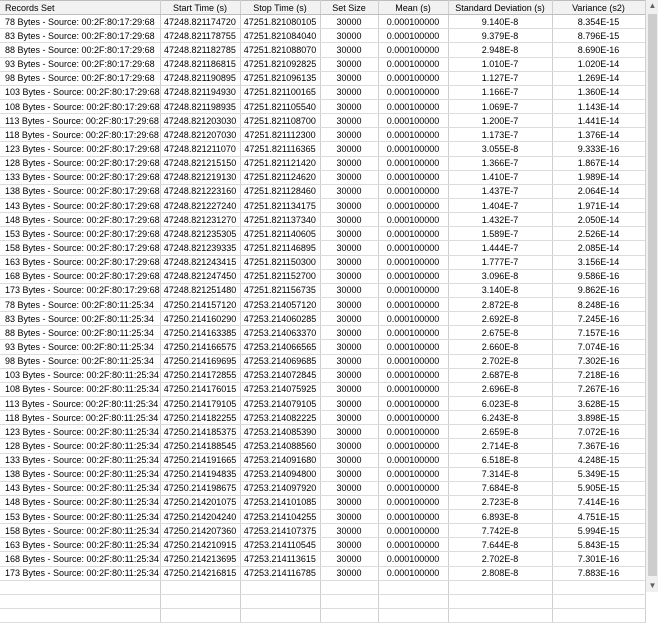  Describe the element at coordinates (500, 8) in the screenshot. I see `column-header-standard-deviation: Standard Deviation (s)` at that location.